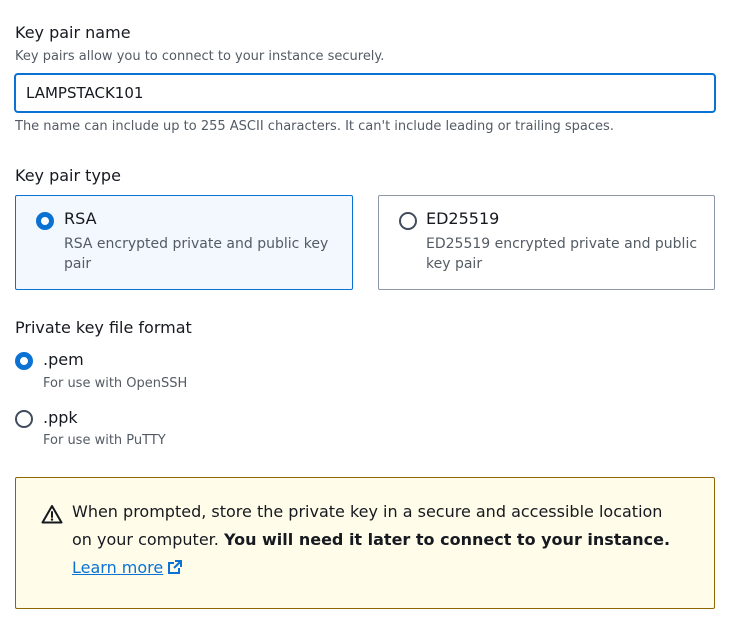 Image resolution: width=730 pixels, height=626 pixels. Describe the element at coordinates (63, 359) in the screenshot. I see `format-pem-title: .pem` at that location.